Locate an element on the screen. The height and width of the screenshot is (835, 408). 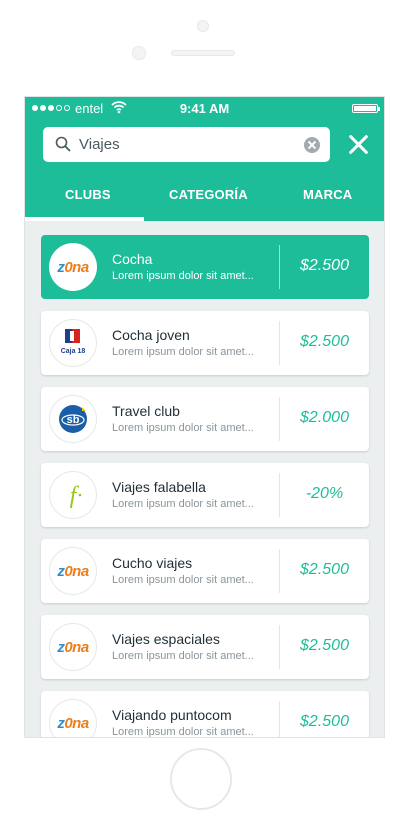
sb-logo: sb is located at coordinates (73, 419).